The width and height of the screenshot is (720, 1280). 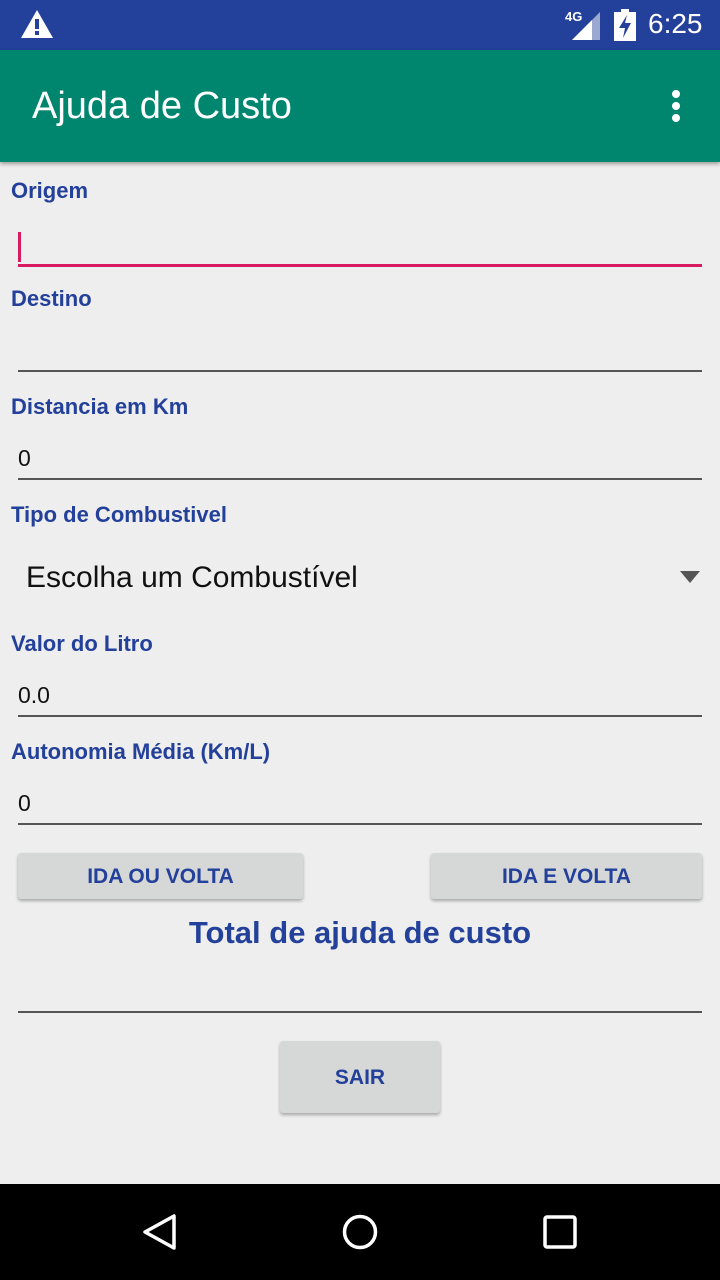 What do you see at coordinates (360, 106) in the screenshot?
I see `app-bar: Ajuda de Custo` at bounding box center [360, 106].